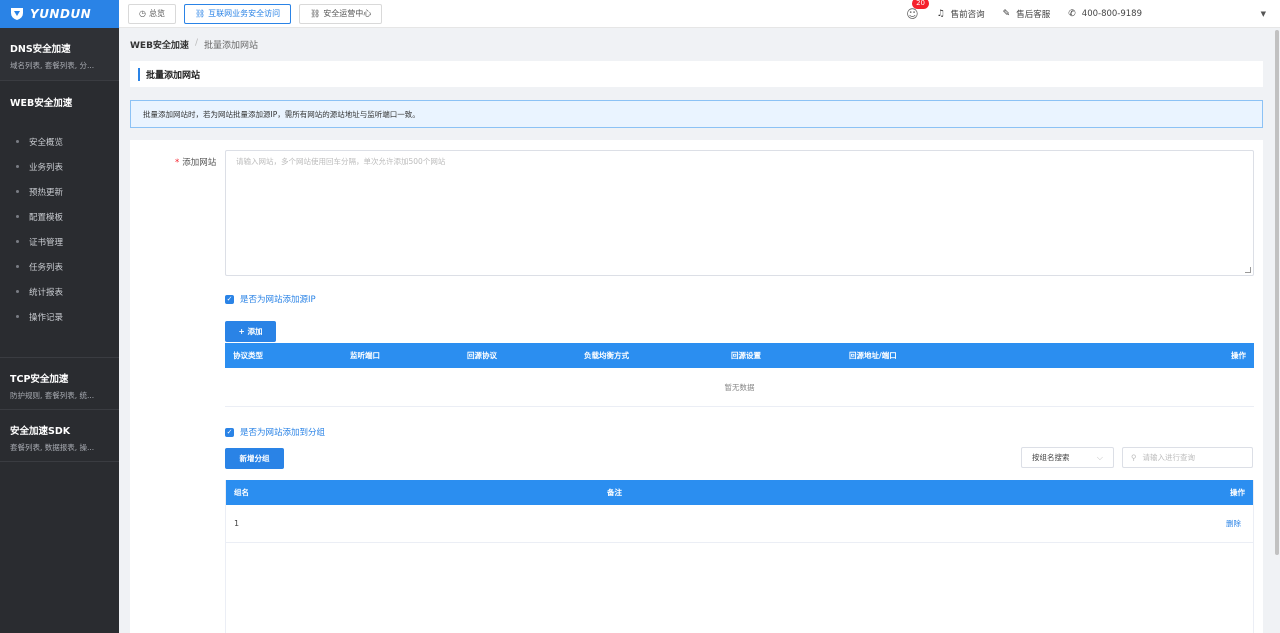  I want to click on sidebar-item-label: 任务列表, so click(46, 267).